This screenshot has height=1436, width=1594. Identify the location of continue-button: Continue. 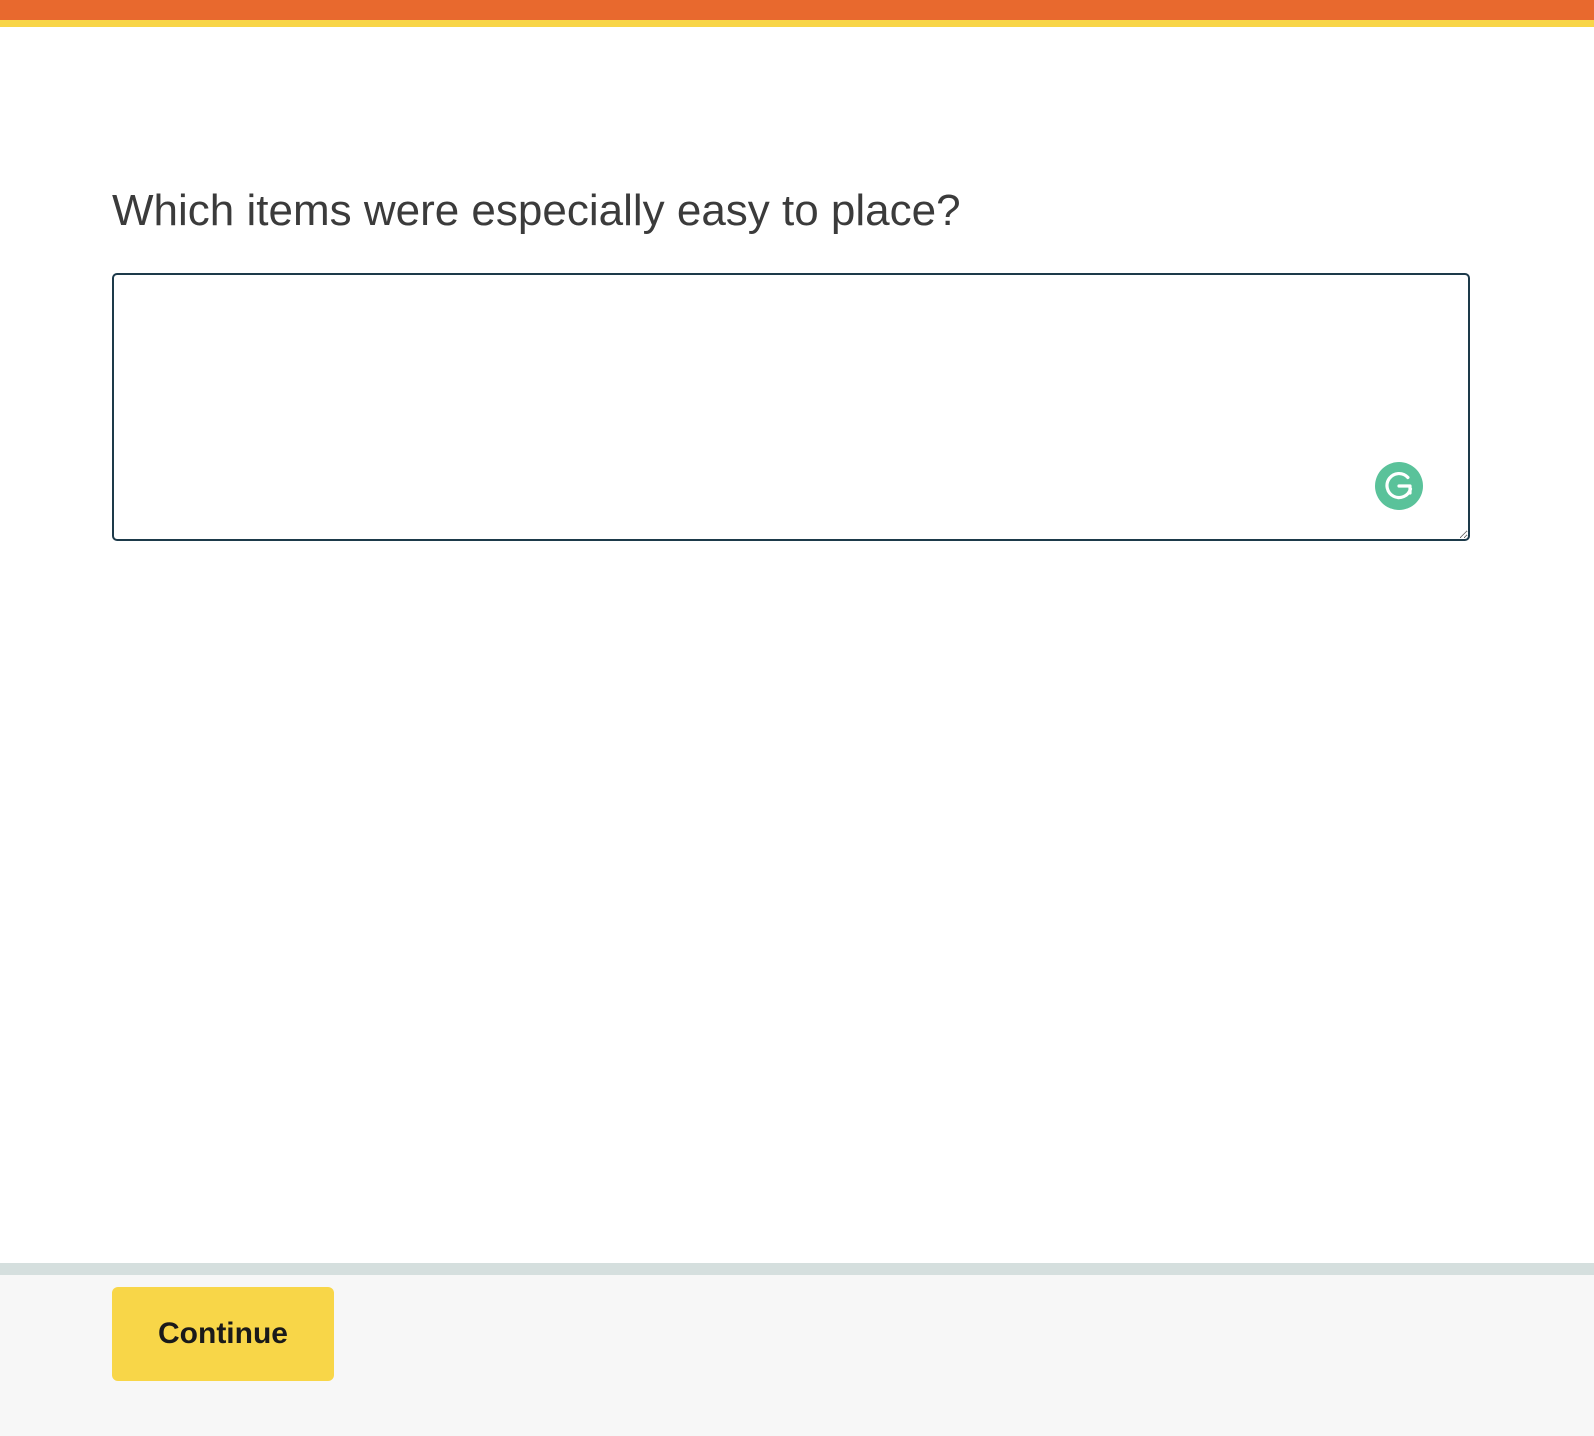
(223, 1334).